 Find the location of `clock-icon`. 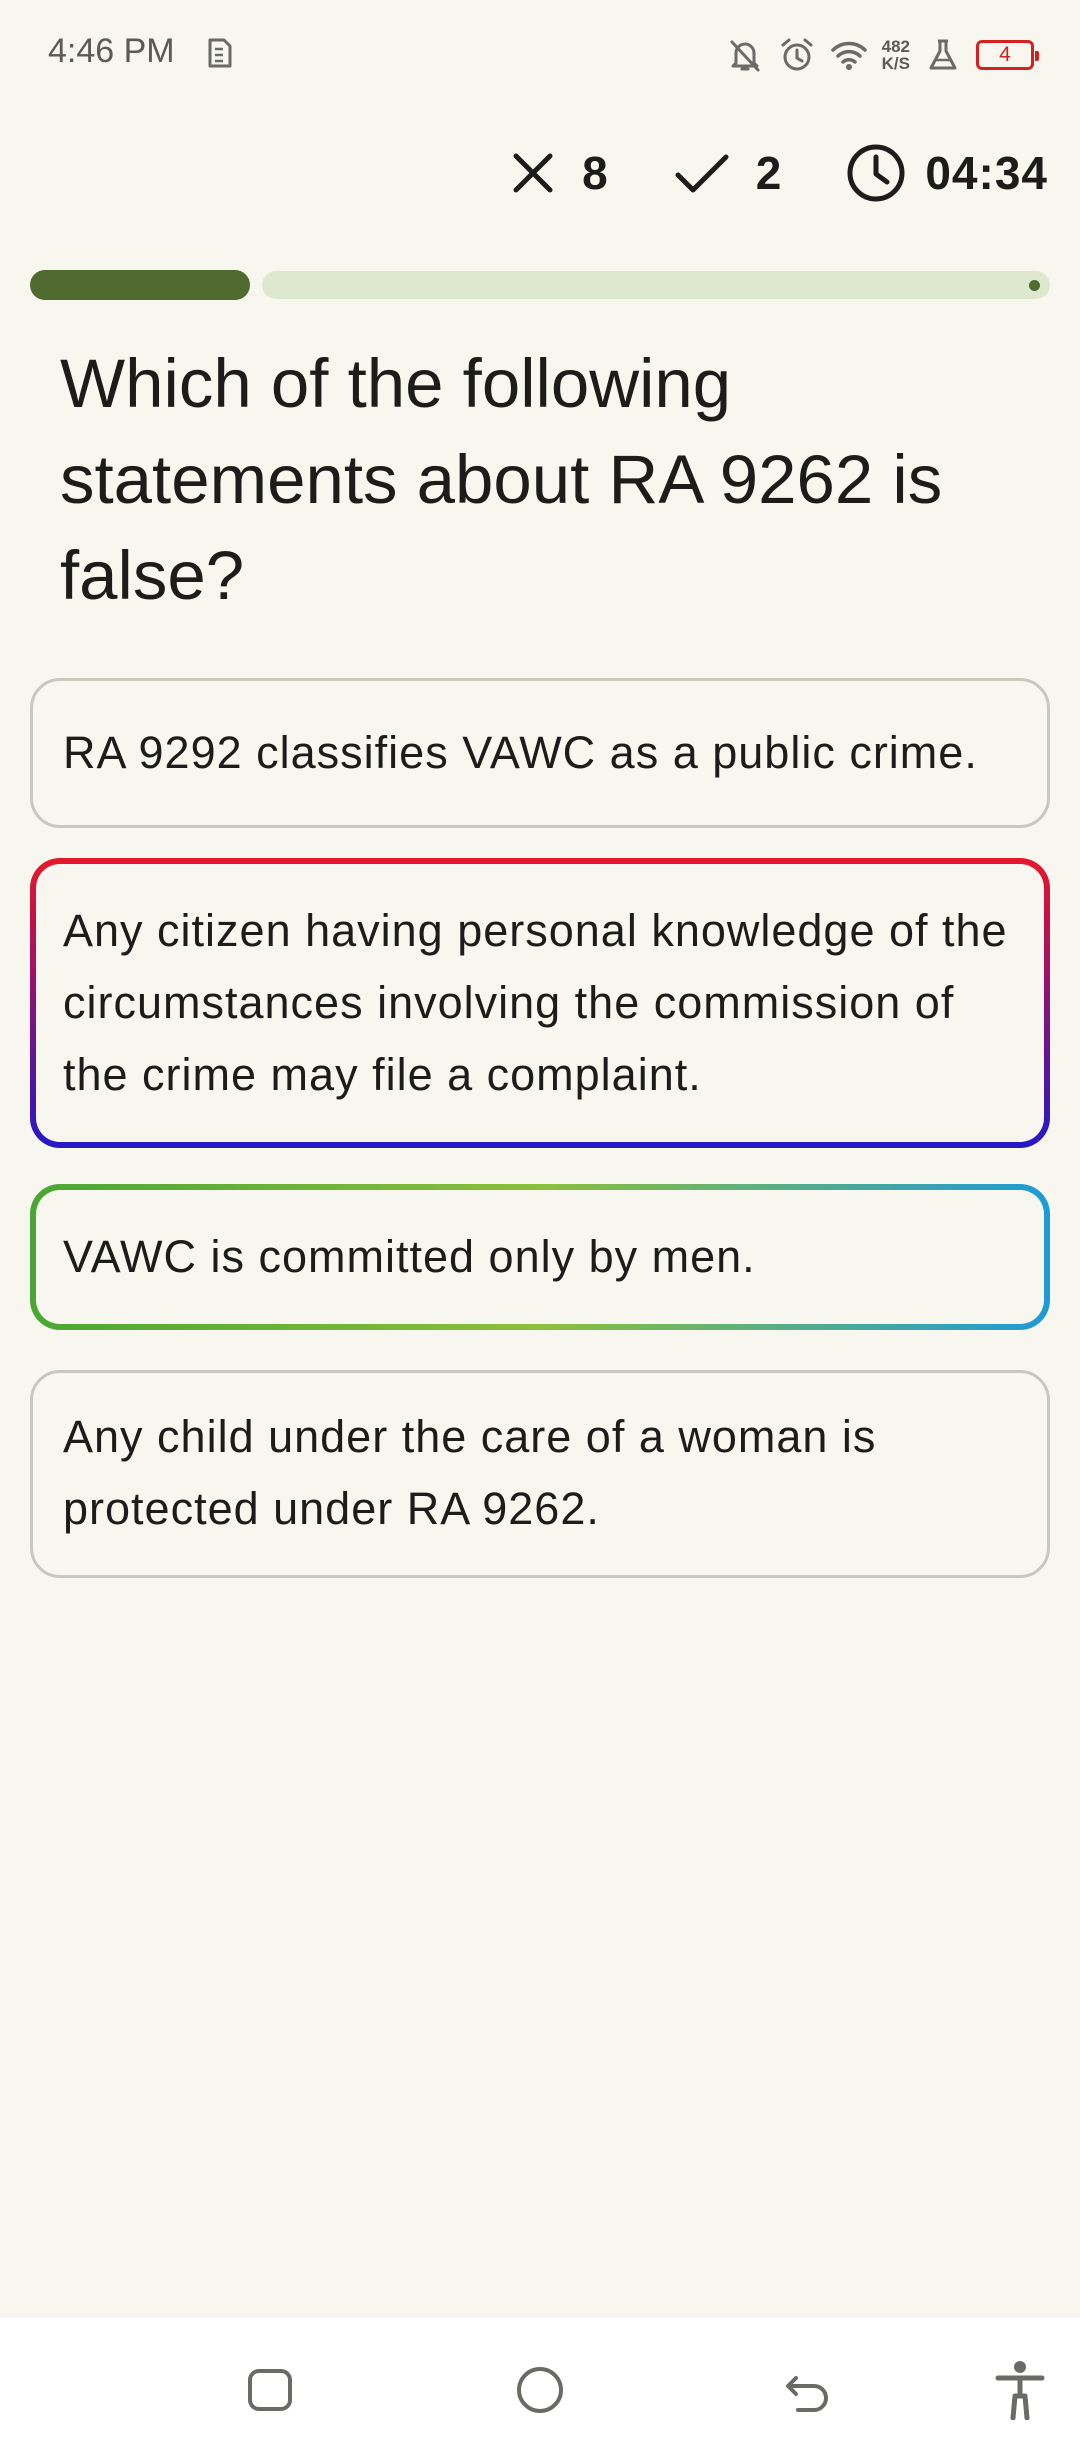

clock-icon is located at coordinates (876, 173).